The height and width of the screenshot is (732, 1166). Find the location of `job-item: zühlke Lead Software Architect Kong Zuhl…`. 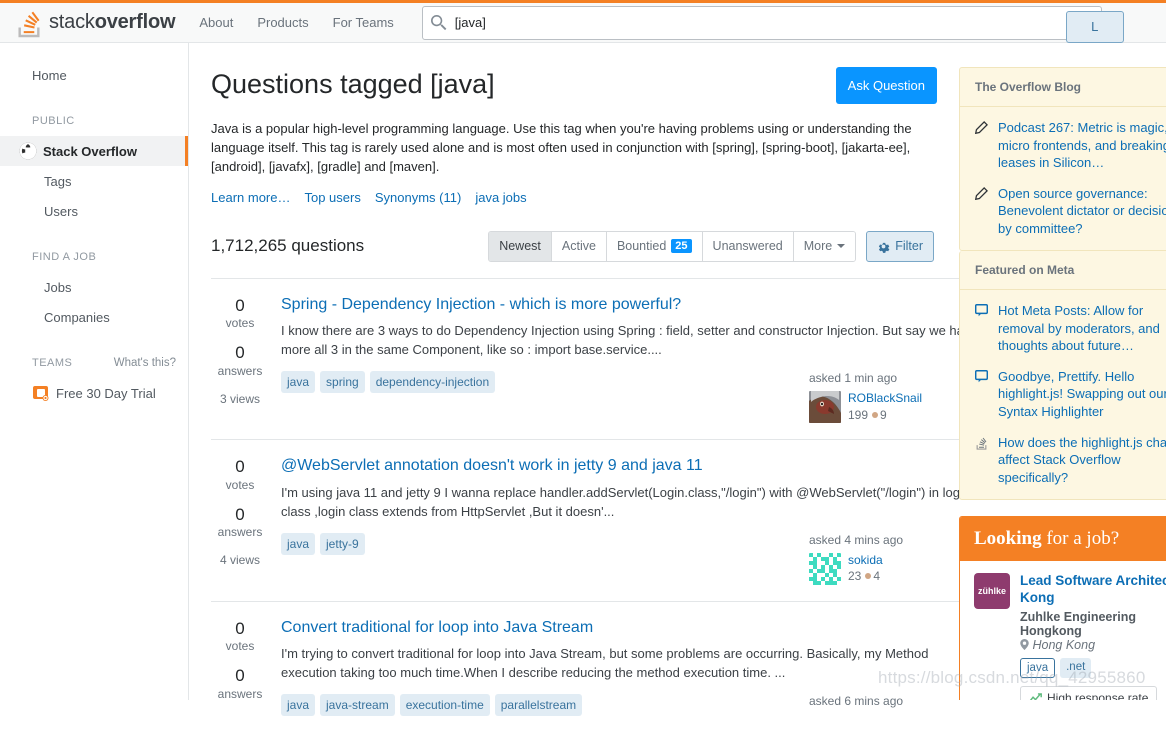

job-item: zühlke Lead Software Architect Kong Zuhl… is located at coordinates (1070, 636).